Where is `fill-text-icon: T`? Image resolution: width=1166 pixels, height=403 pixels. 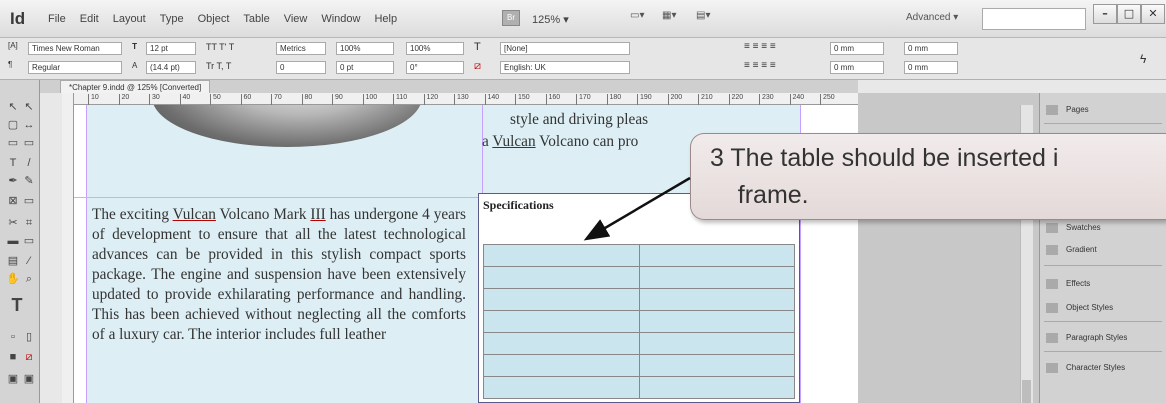
fill-text-icon: T is located at coordinates (477, 47).